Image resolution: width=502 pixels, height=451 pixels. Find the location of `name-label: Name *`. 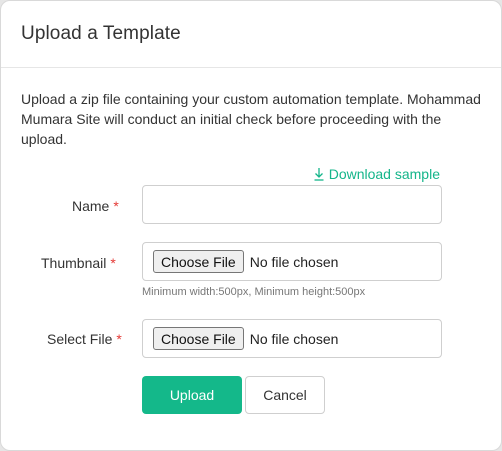

name-label: Name * is located at coordinates (95, 206).